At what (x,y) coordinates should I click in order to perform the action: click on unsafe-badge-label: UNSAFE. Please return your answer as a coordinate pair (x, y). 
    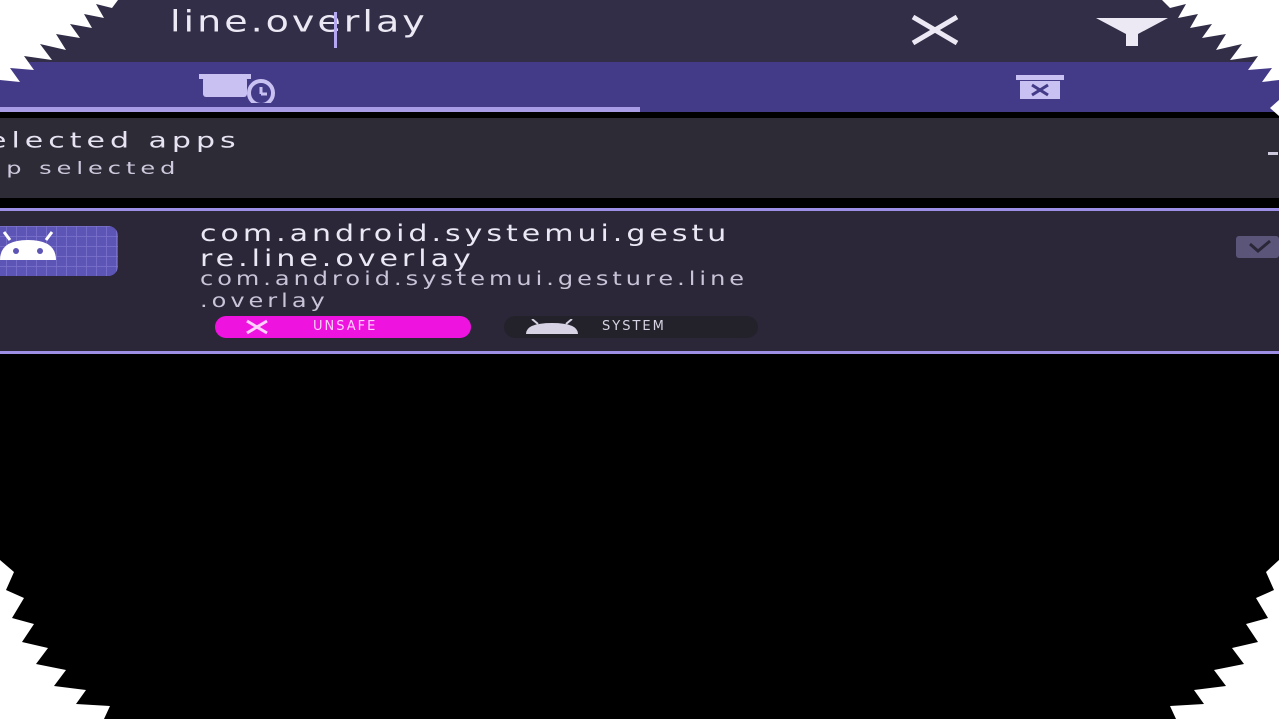
    Looking at the image, I should click on (345, 326).